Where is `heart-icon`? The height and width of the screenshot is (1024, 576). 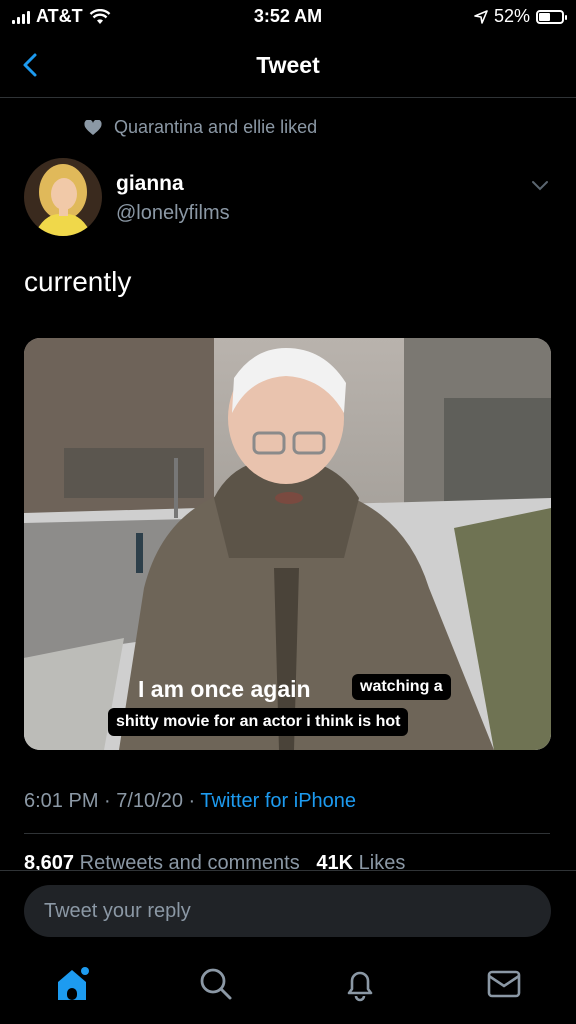
heart-icon is located at coordinates (93, 127).